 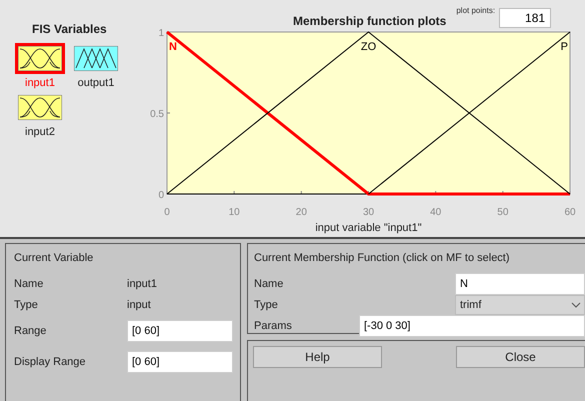 What do you see at coordinates (382, 258) in the screenshot?
I see `panel-title: Current Membership Function (click on MF to select)` at bounding box center [382, 258].